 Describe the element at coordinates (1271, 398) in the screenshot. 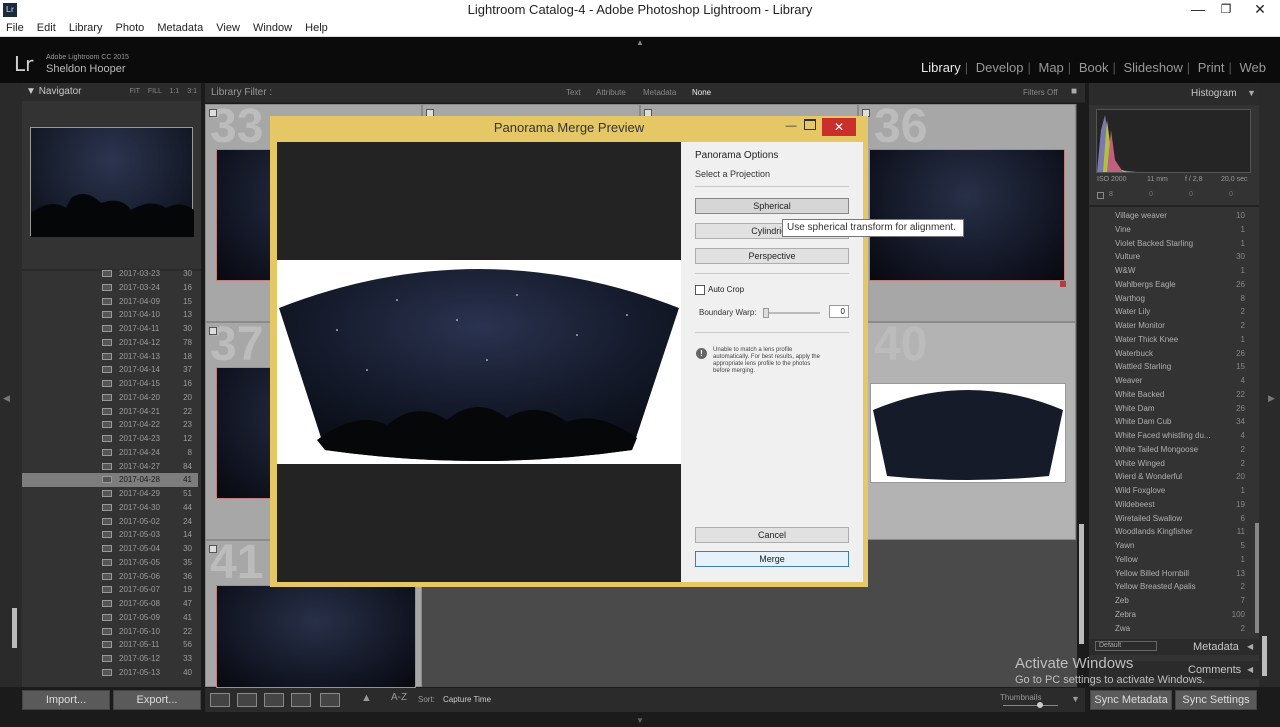

I see `right-panel-toggle-icon: ▶` at that location.